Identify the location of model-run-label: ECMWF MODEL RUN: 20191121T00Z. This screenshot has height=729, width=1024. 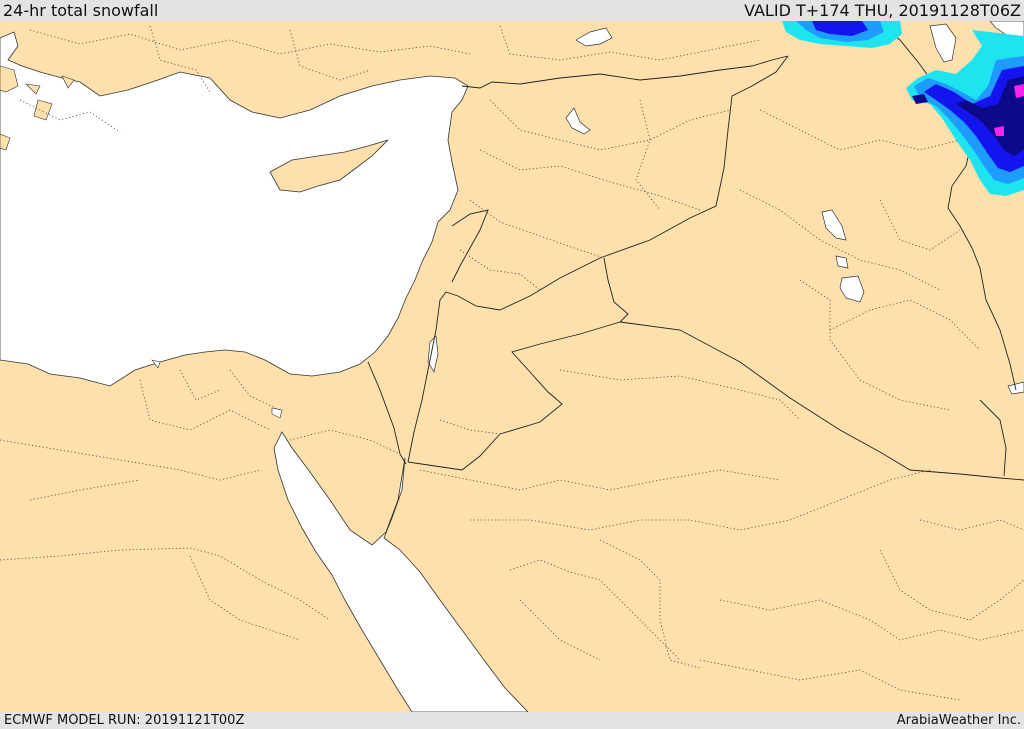
(124, 720).